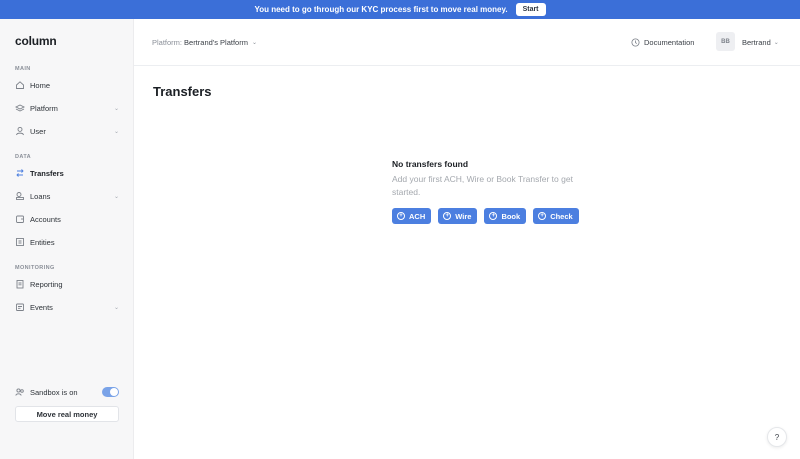 Image resolution: width=800 pixels, height=459 pixels. Describe the element at coordinates (38, 131) in the screenshot. I see `sidebar-item-label: User` at that location.